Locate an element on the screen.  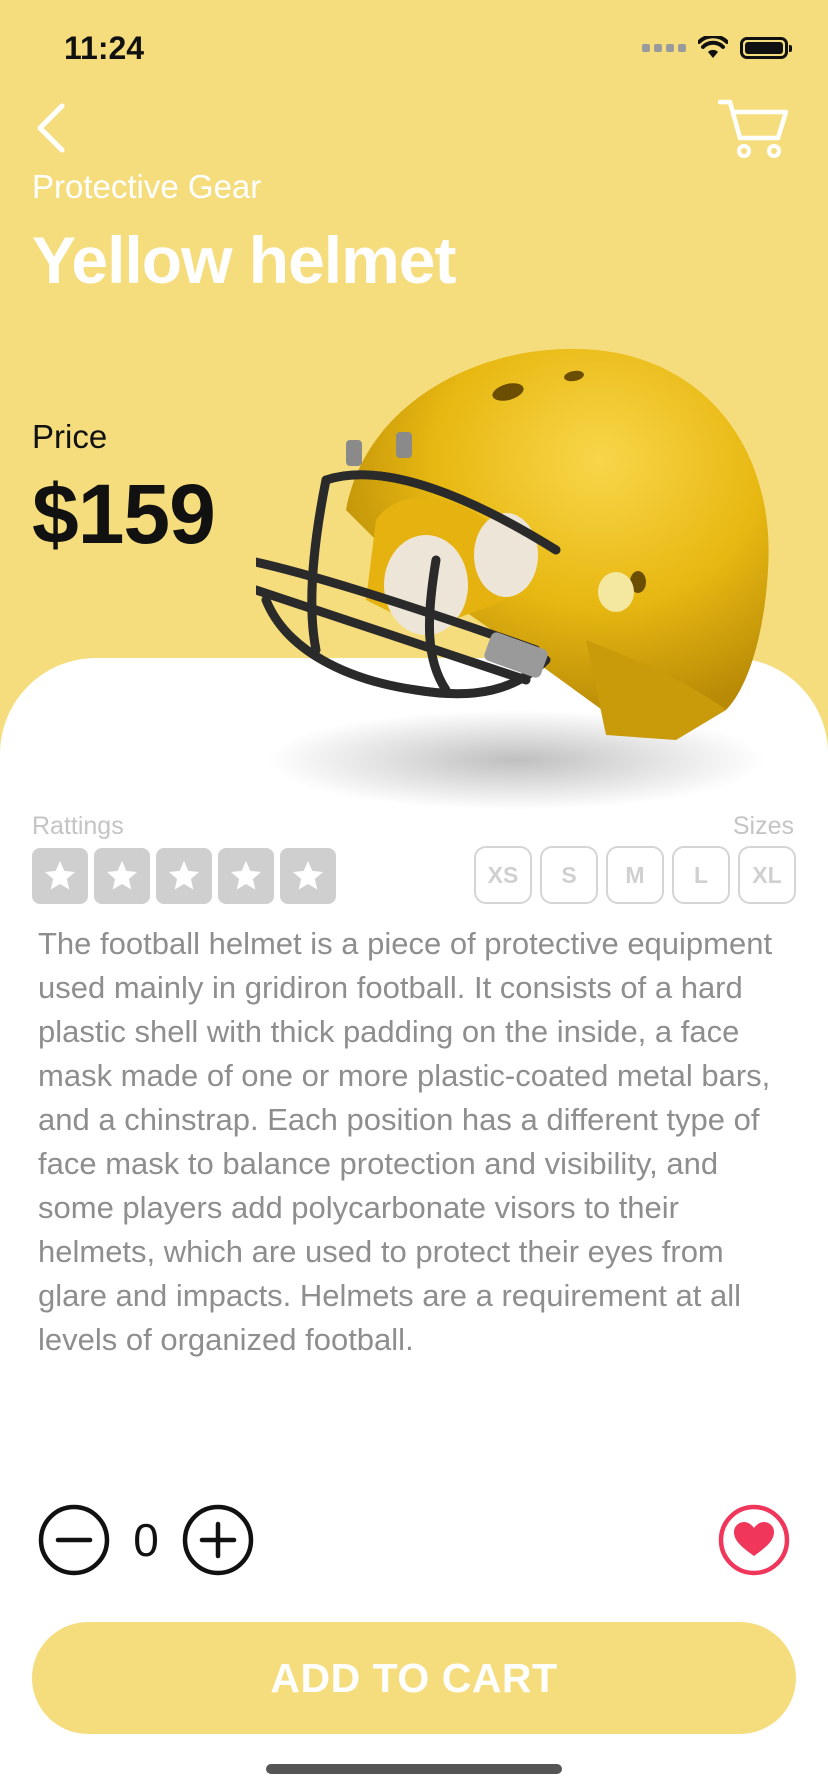
size-option-l: L is located at coordinates (701, 875).